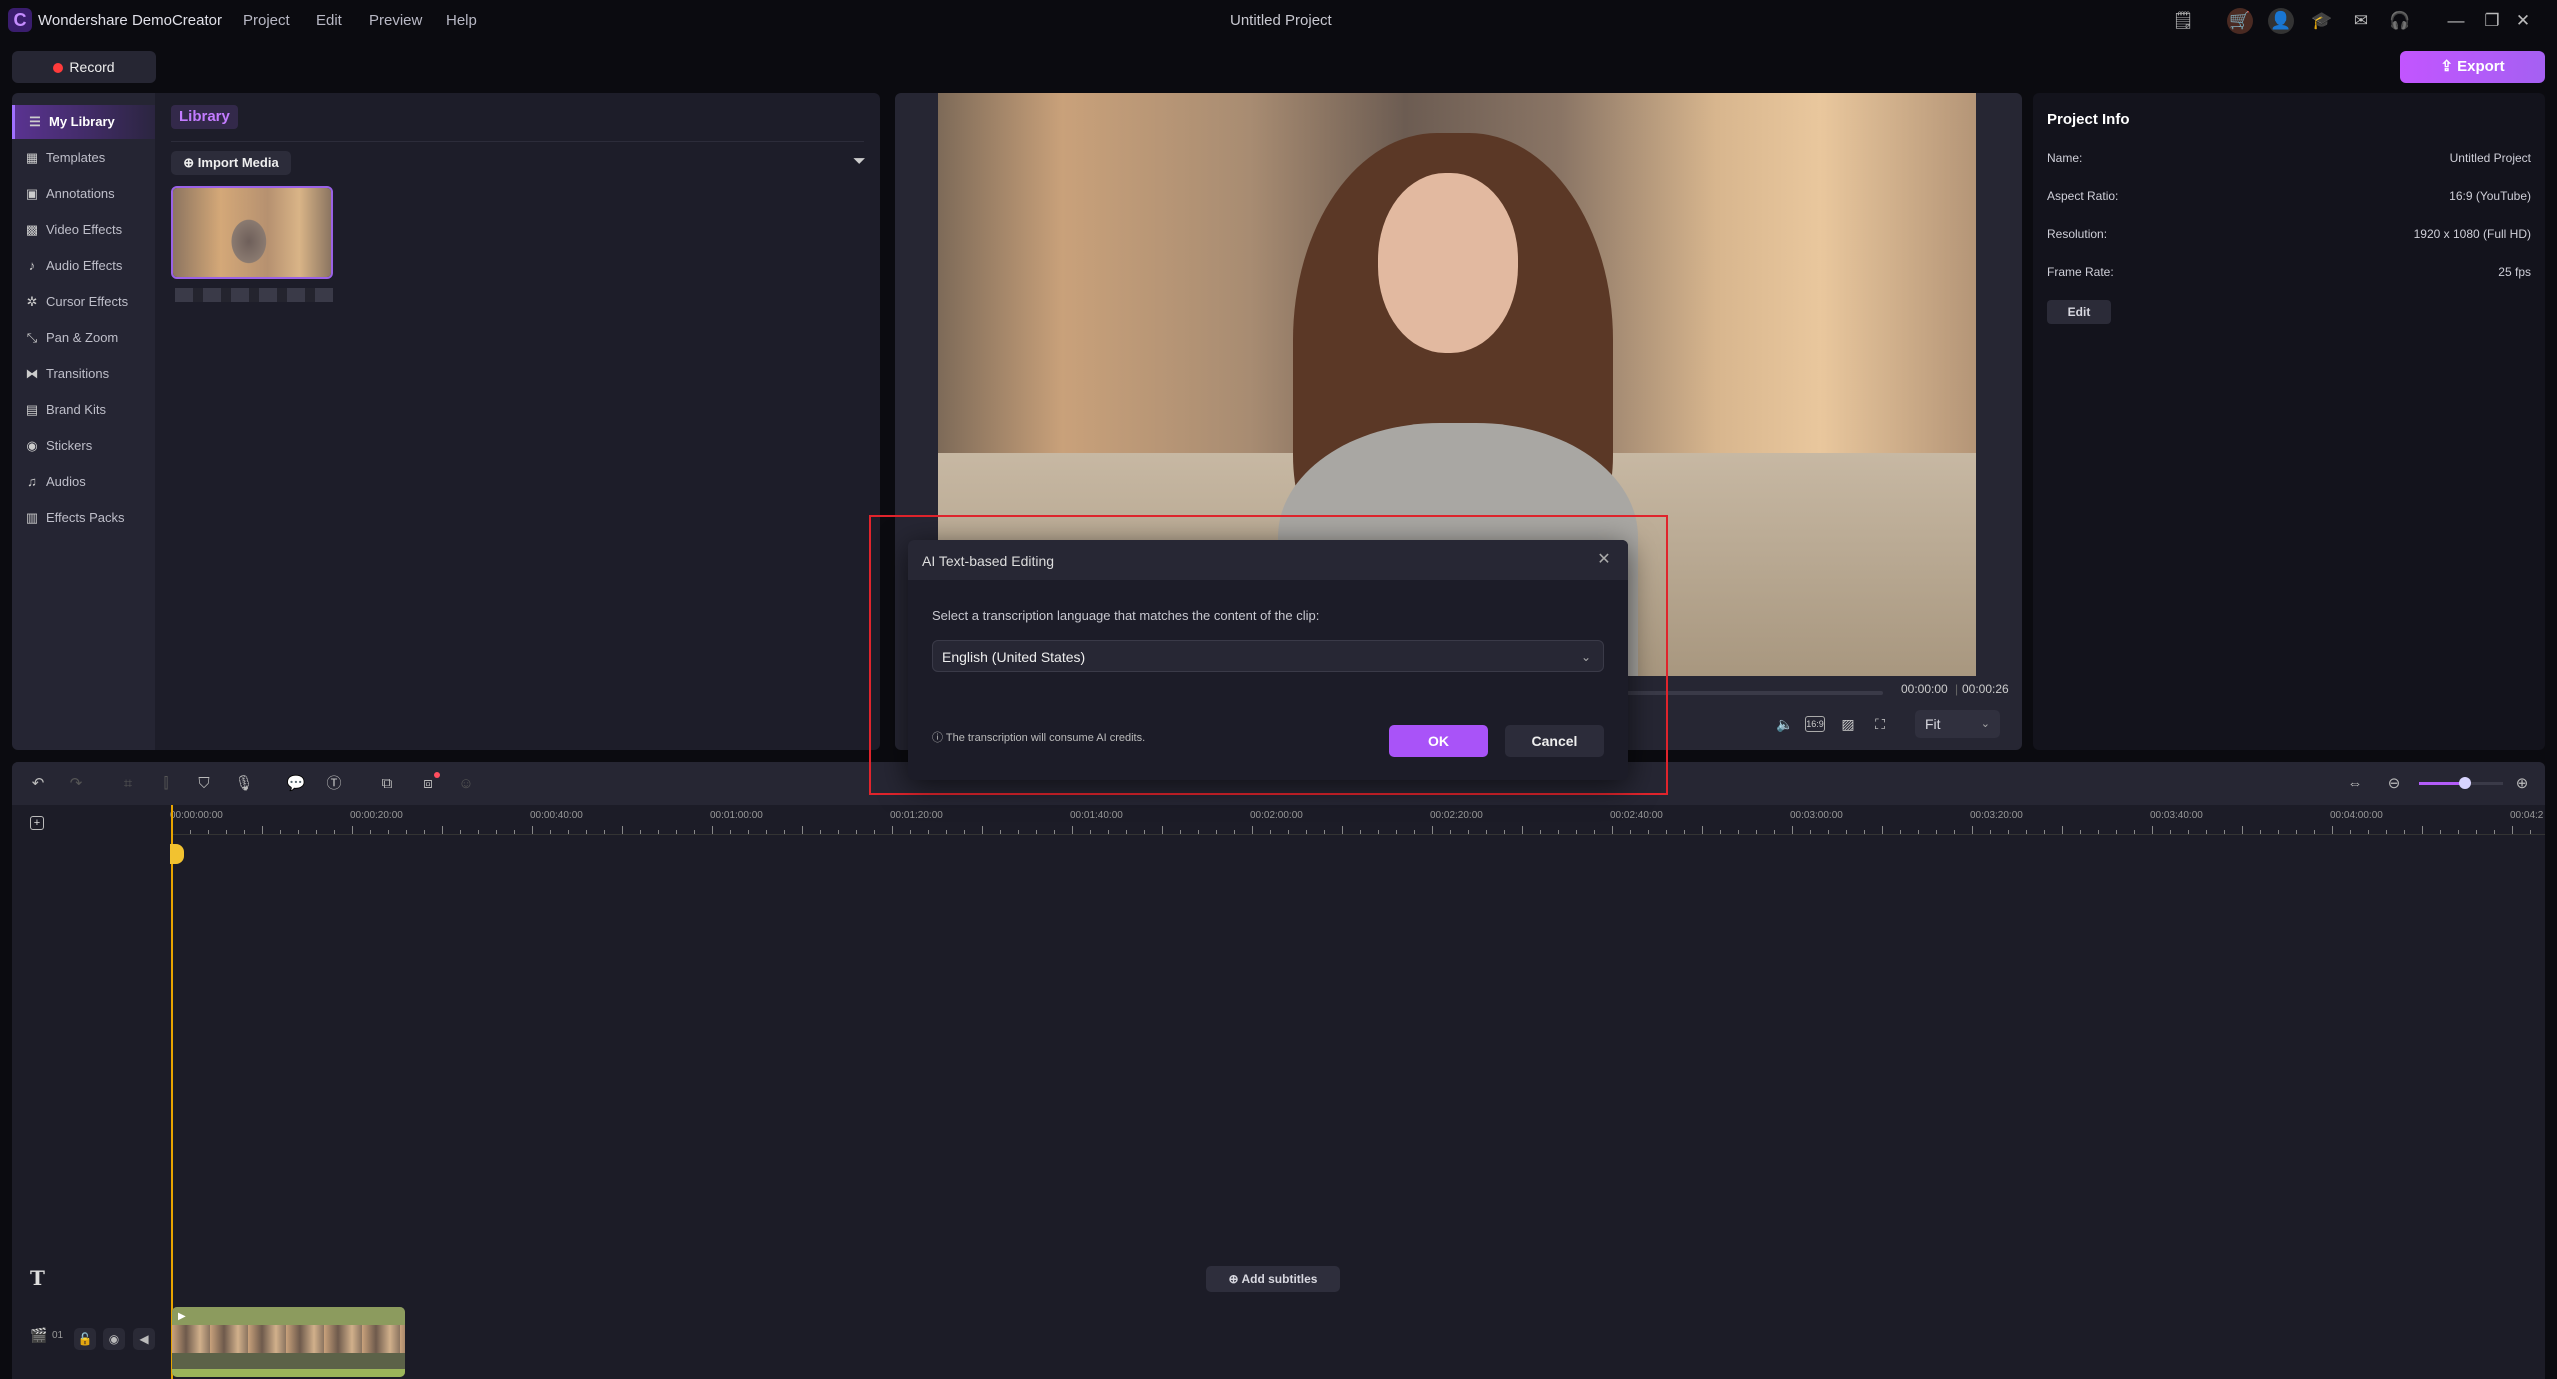  What do you see at coordinates (85, 1339) in the screenshot?
I see `lock-icon: 🔓` at bounding box center [85, 1339].